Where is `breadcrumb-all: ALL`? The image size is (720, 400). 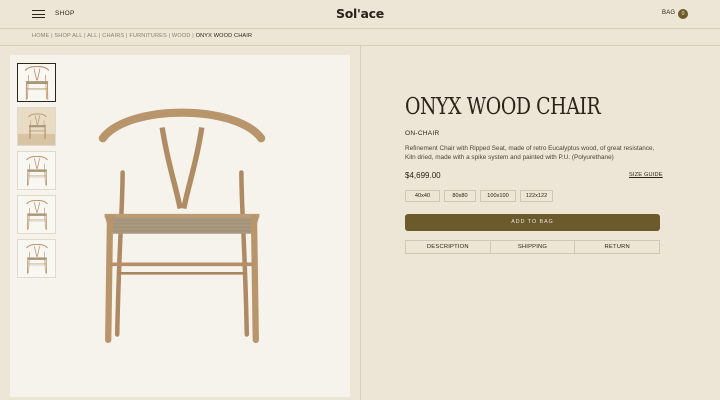 breadcrumb-all: ALL is located at coordinates (92, 36).